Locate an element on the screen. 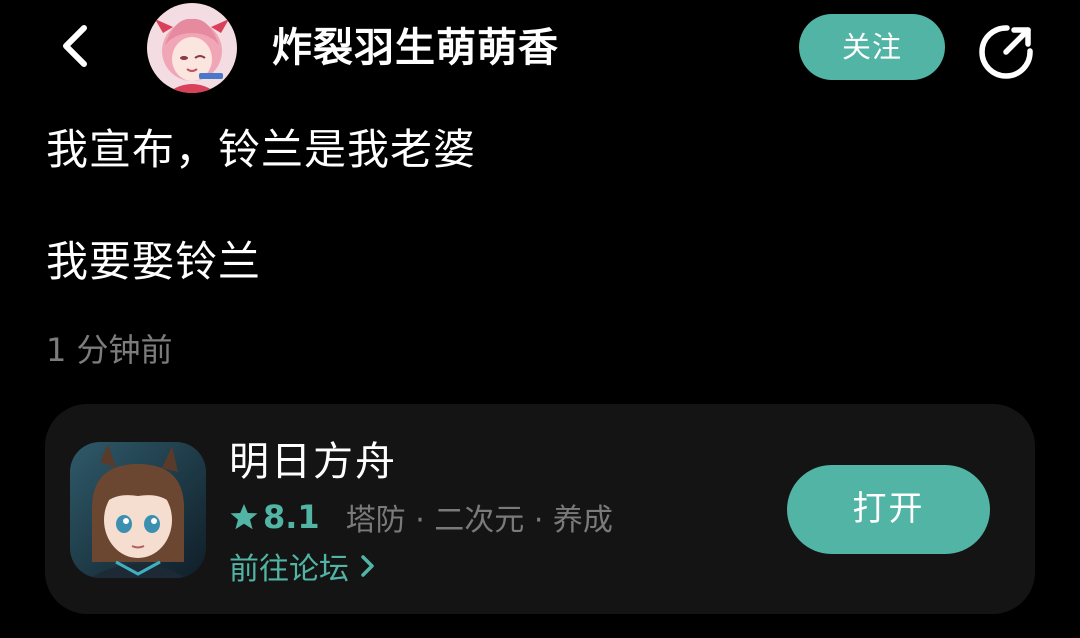 This screenshot has width=1080, height=638. avatar is located at coordinates (192, 48).